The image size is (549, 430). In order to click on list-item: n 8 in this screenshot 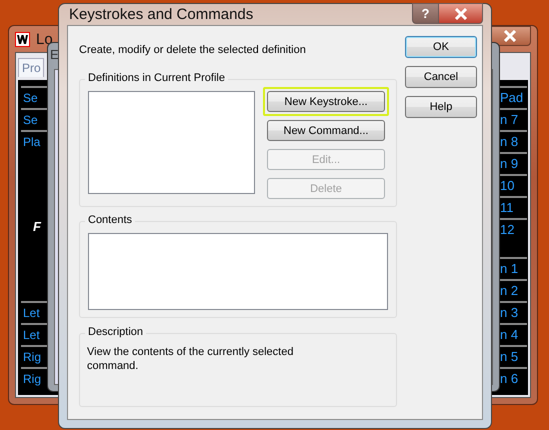, I will do `click(509, 142)`.